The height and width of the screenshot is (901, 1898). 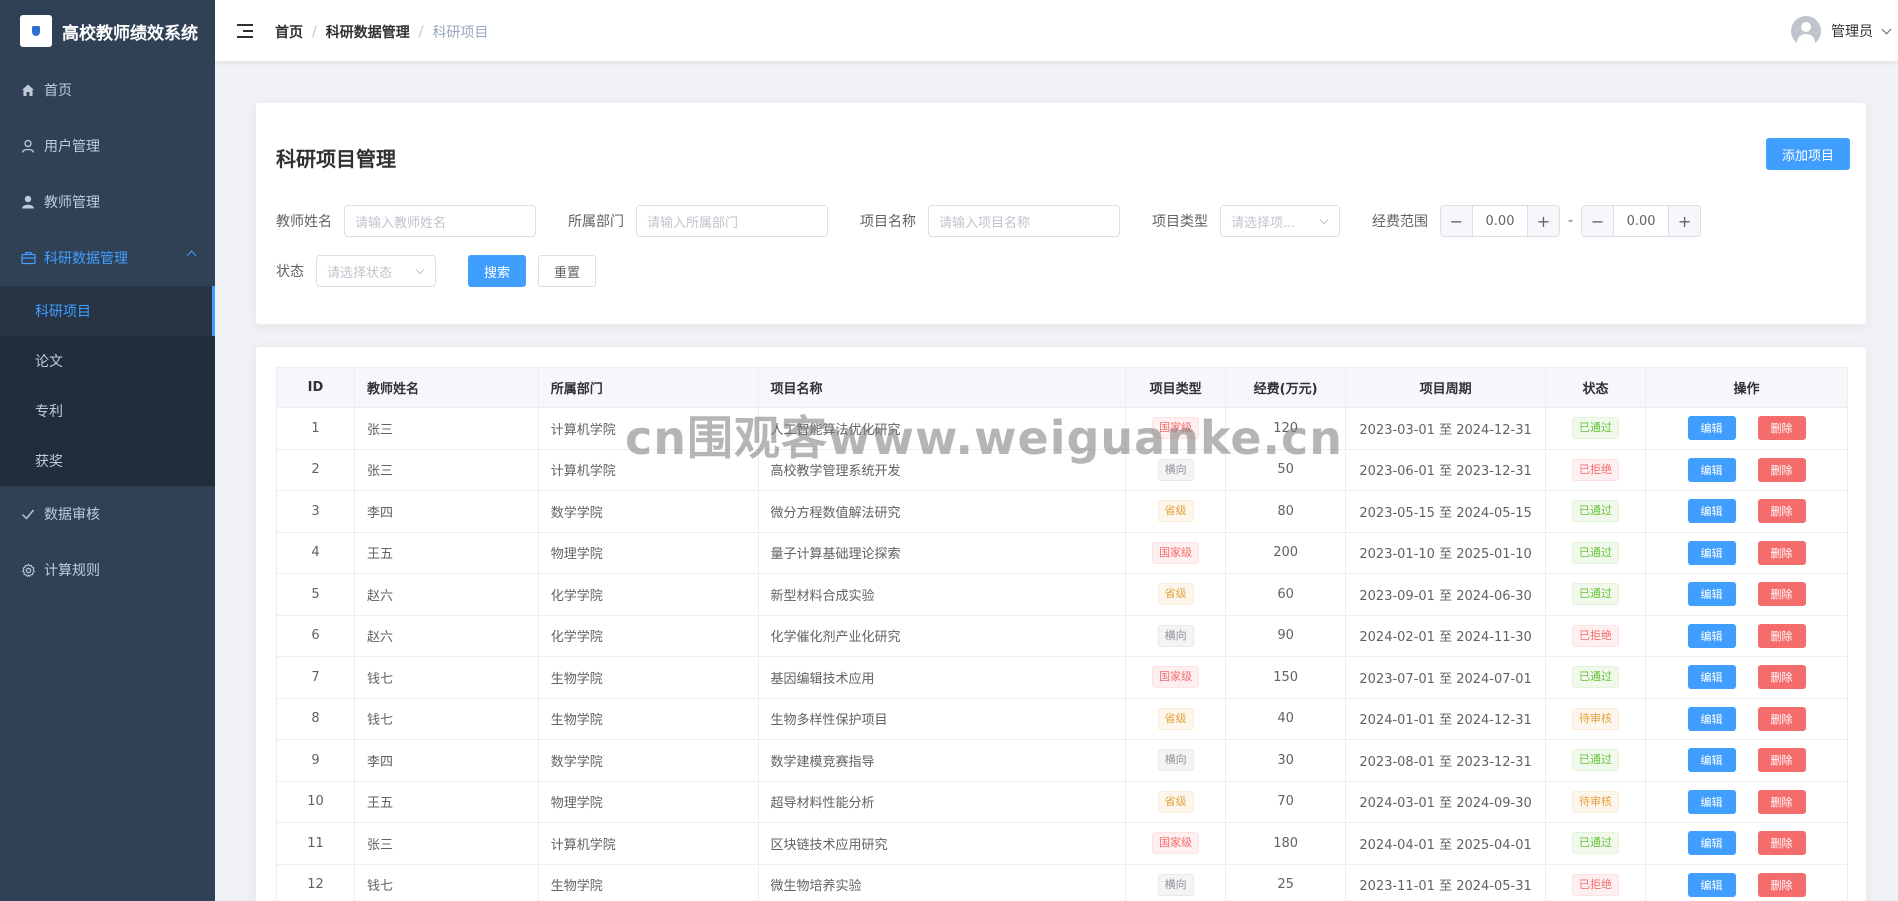 What do you see at coordinates (368, 32) in the screenshot?
I see `breadcrumb-research: 科研数据管理` at bounding box center [368, 32].